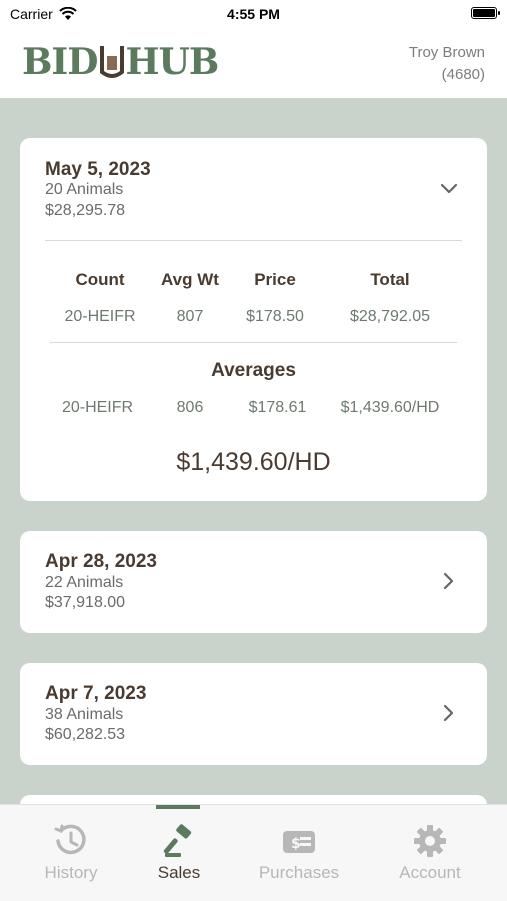 Image resolution: width=507 pixels, height=901 pixels. What do you see at coordinates (96, 693) in the screenshot?
I see `sale-date: Apr 7, 2023` at bounding box center [96, 693].